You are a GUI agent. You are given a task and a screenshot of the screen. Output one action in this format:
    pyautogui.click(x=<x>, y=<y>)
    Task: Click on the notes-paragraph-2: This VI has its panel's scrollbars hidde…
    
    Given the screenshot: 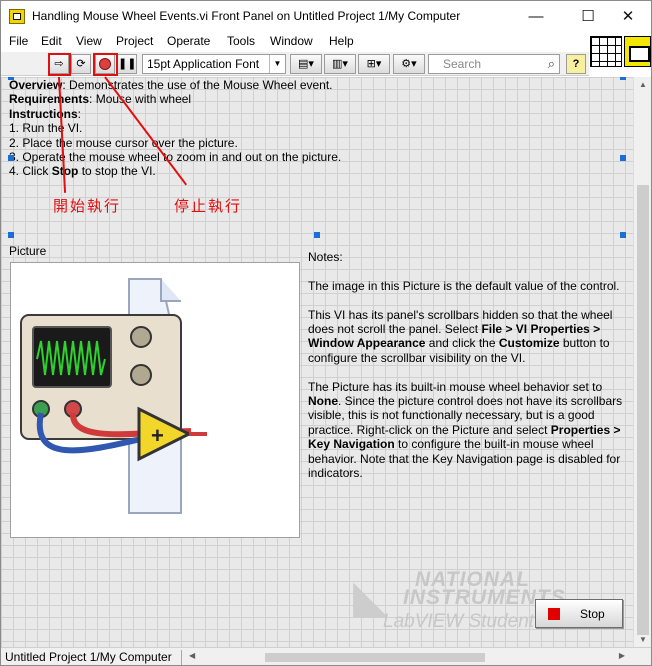 What is the action you would take?
    pyautogui.click(x=469, y=337)
    